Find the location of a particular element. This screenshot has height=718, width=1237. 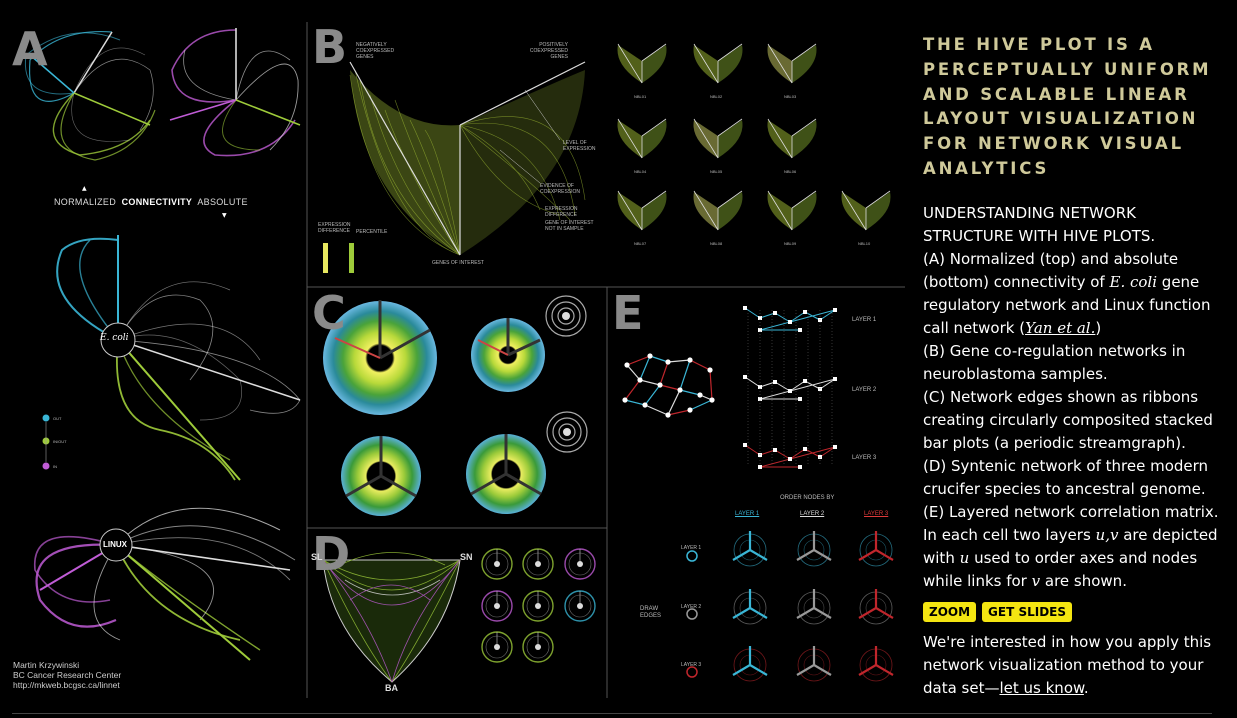

zoom-button: ZOOM is located at coordinates (950, 611).